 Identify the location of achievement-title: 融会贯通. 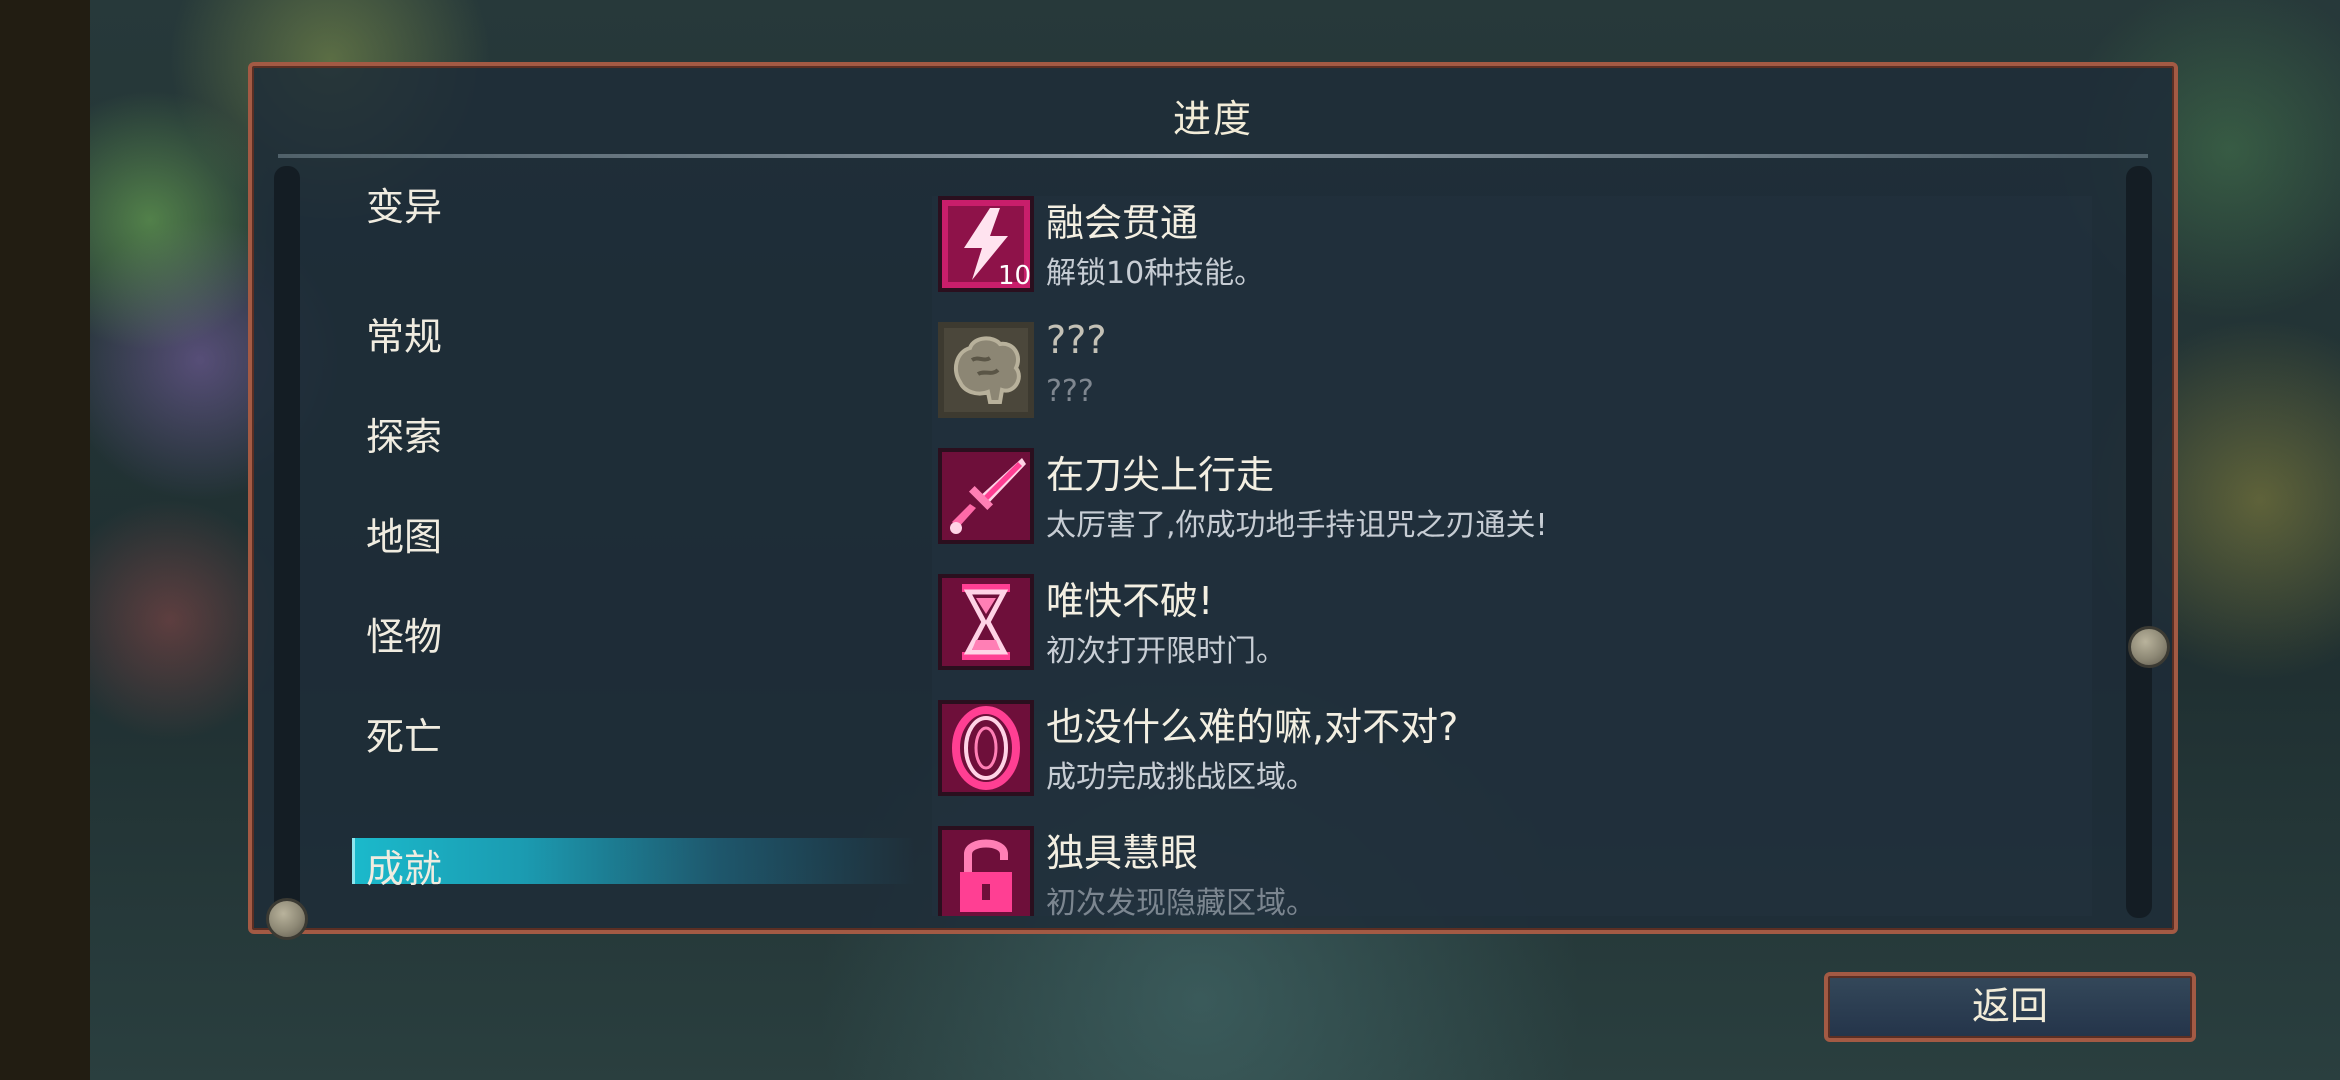
(1122, 223).